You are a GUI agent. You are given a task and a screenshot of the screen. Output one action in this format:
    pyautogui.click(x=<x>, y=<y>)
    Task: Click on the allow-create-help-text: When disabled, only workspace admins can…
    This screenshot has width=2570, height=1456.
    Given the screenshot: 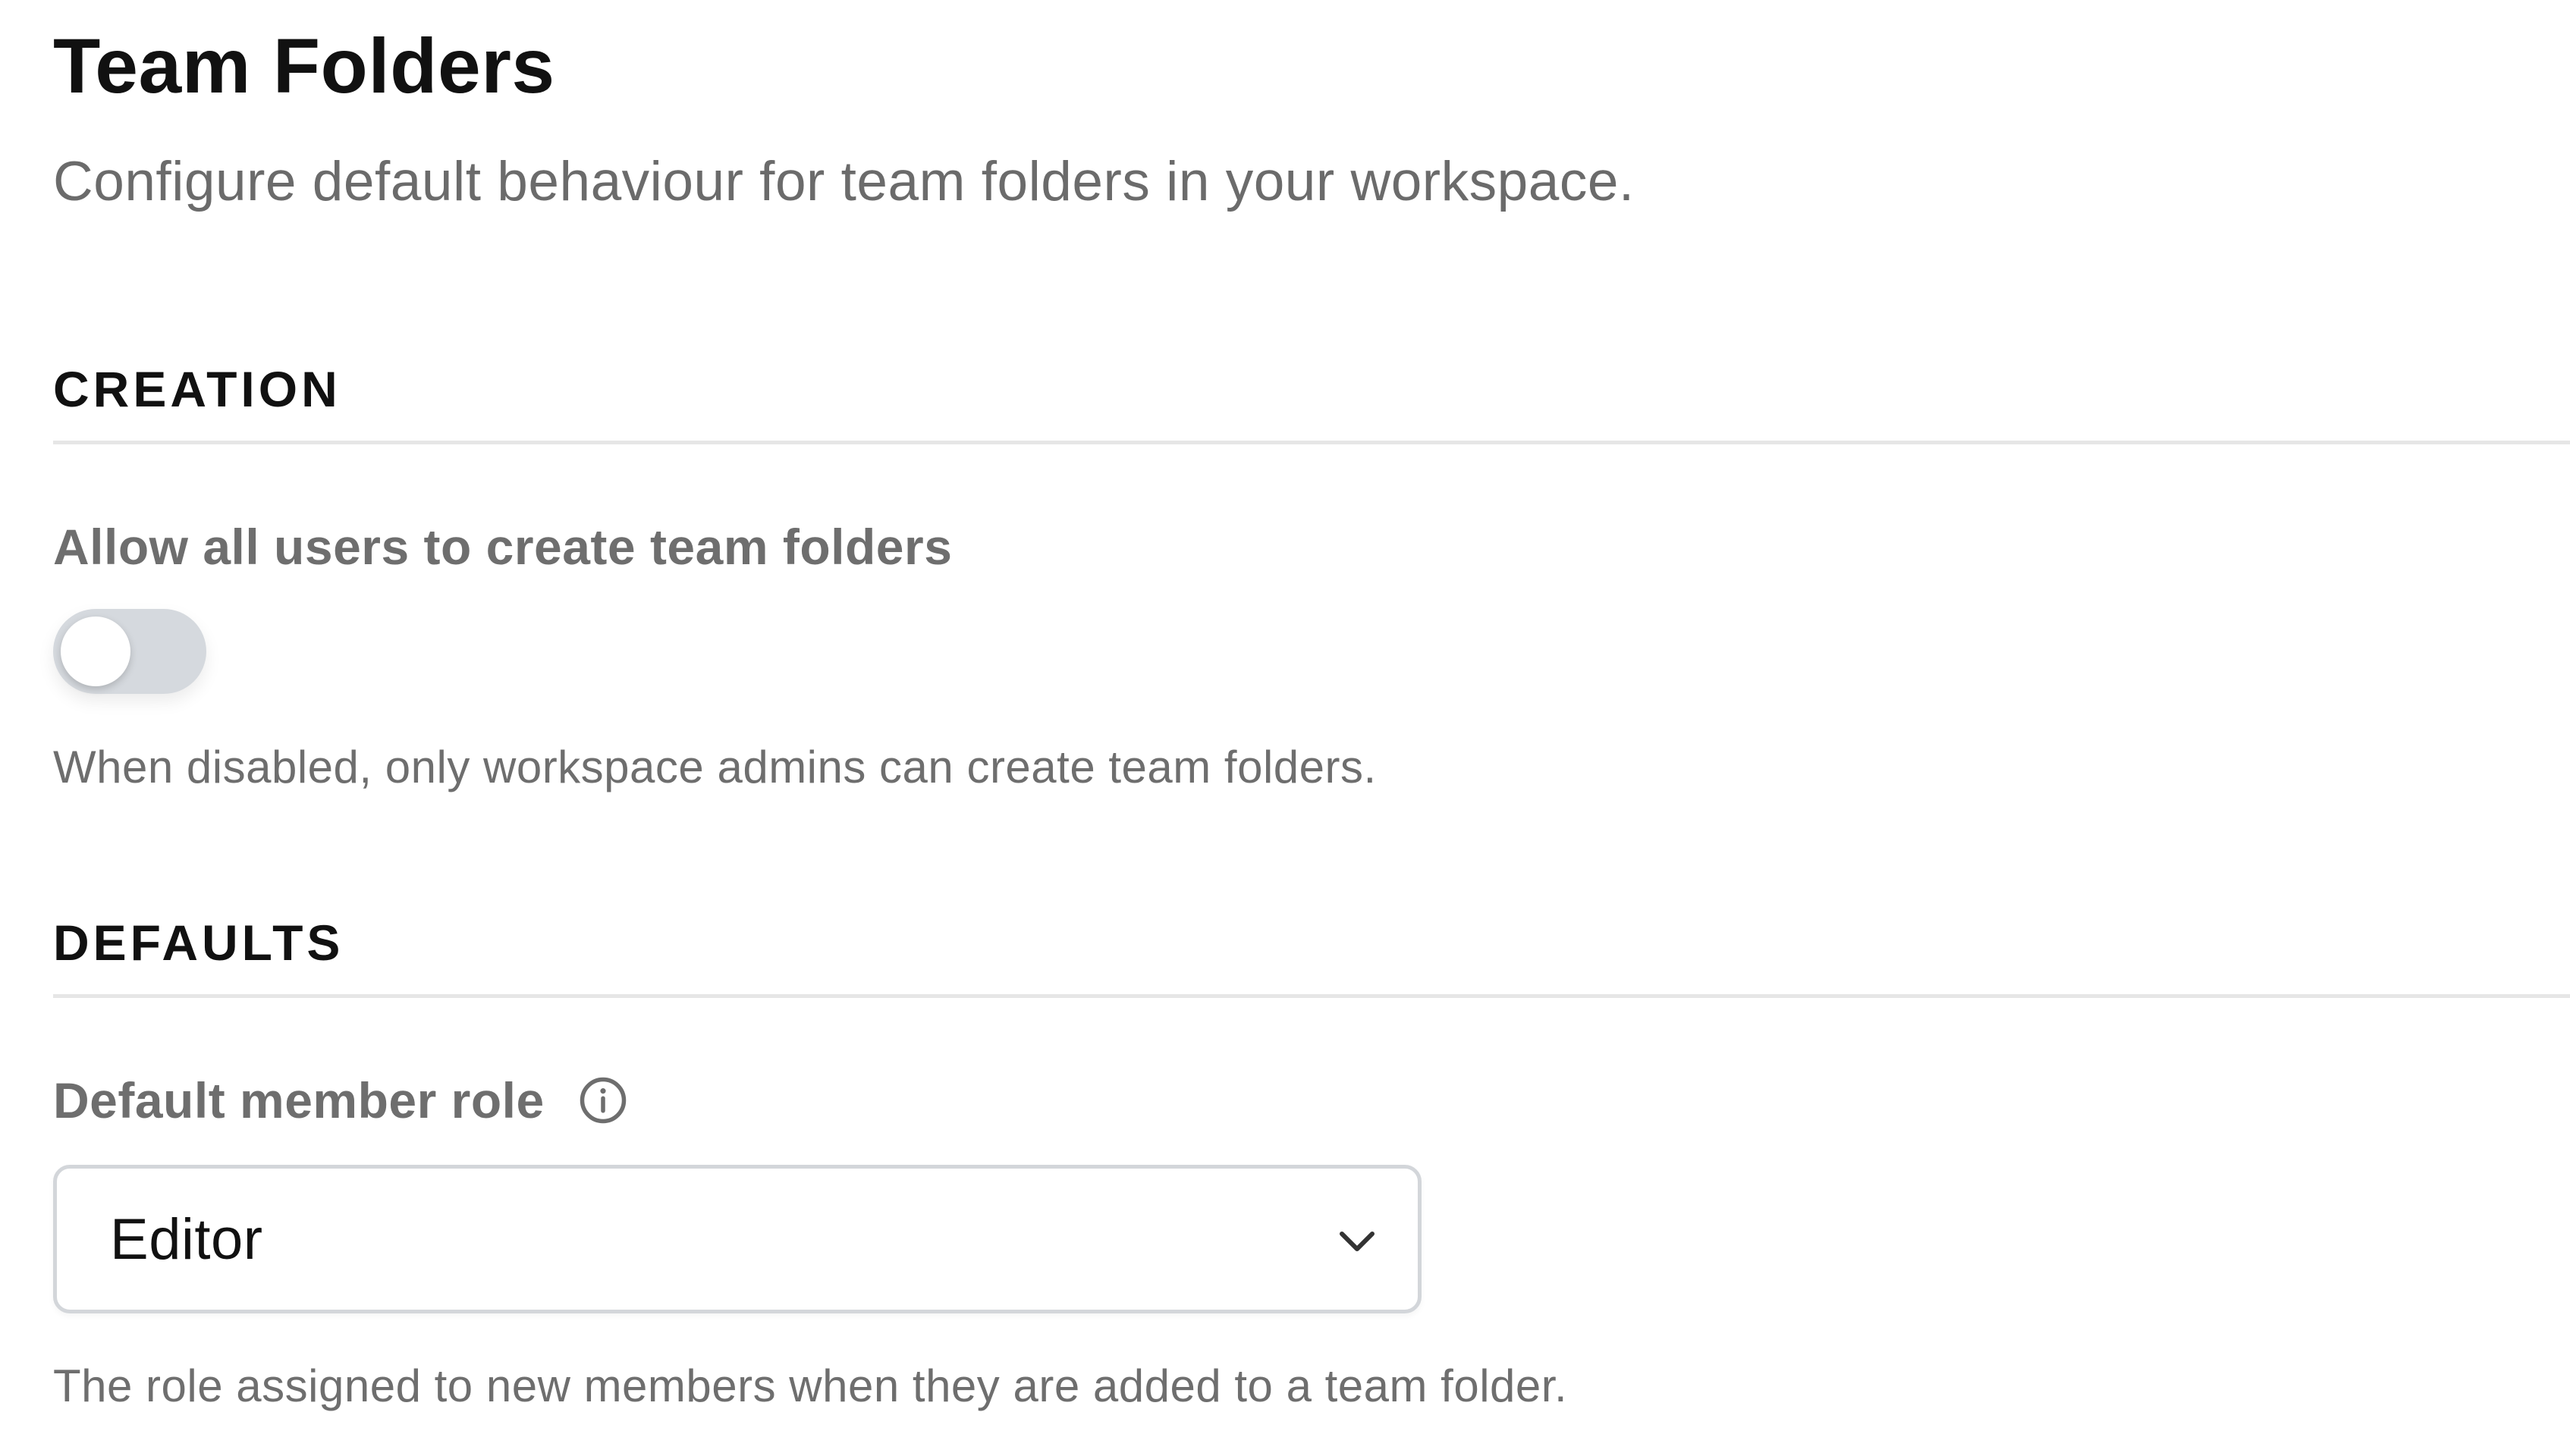 What is the action you would take?
    pyautogui.click(x=715, y=767)
    